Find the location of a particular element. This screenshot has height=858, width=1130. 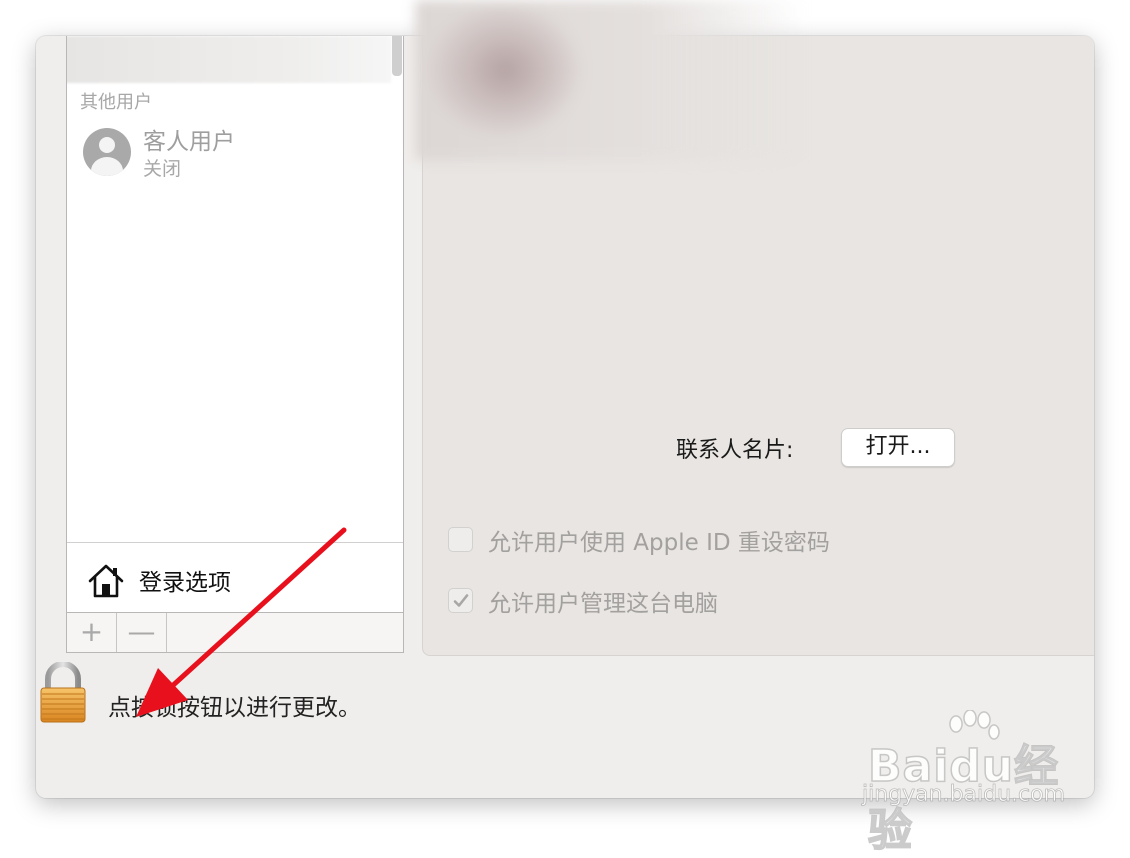

allow-reset-password-label: 允许用户使用 Apple ID 重设密码 is located at coordinates (659, 543).